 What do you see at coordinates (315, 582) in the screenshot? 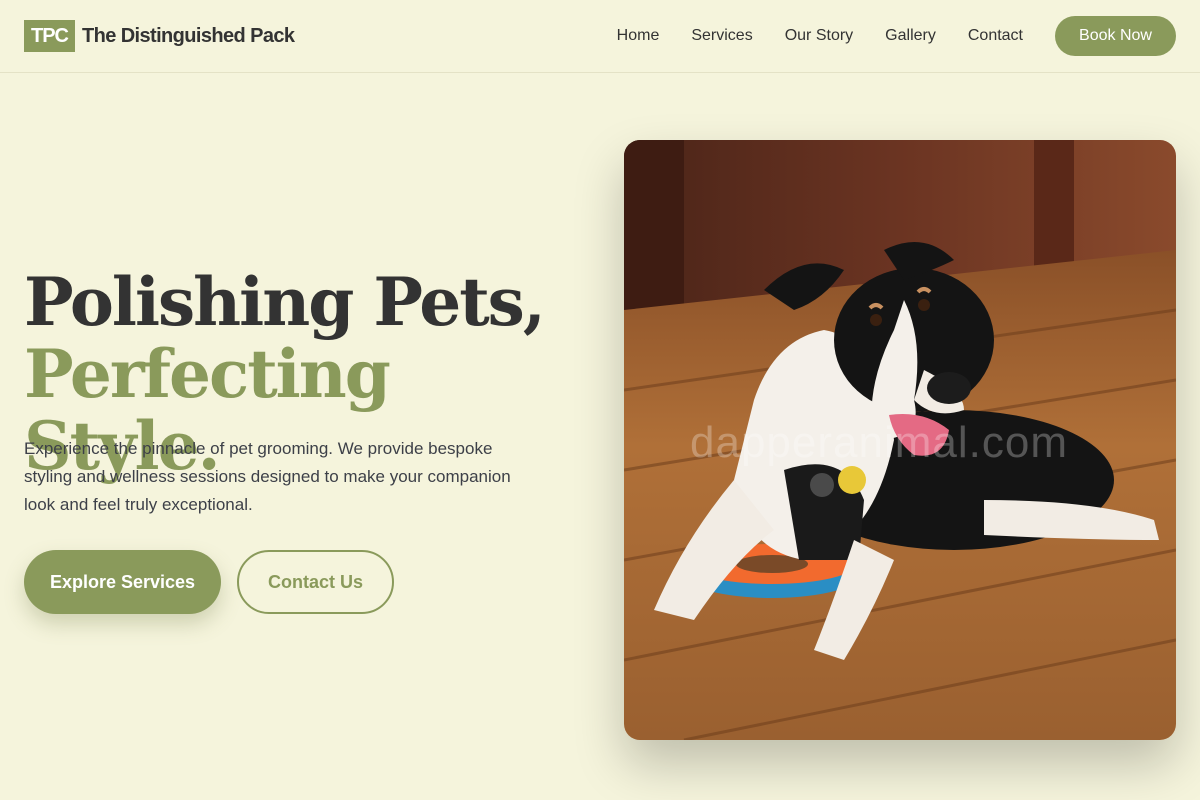
I see `contact-us-button: Contact Us` at bounding box center [315, 582].